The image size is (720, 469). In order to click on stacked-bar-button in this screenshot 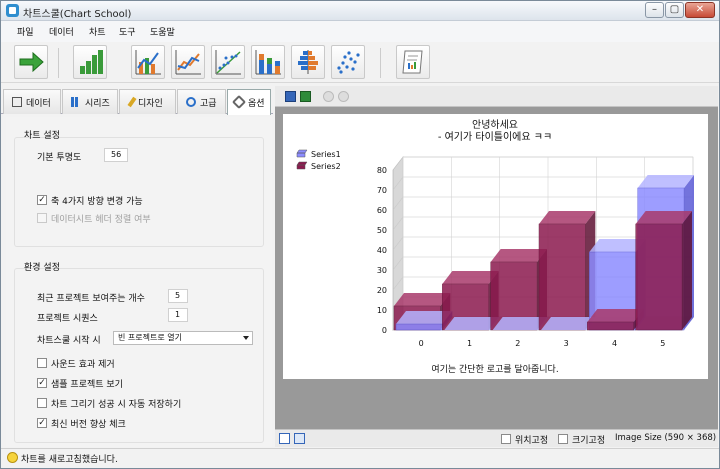, I will do `click(268, 62)`.